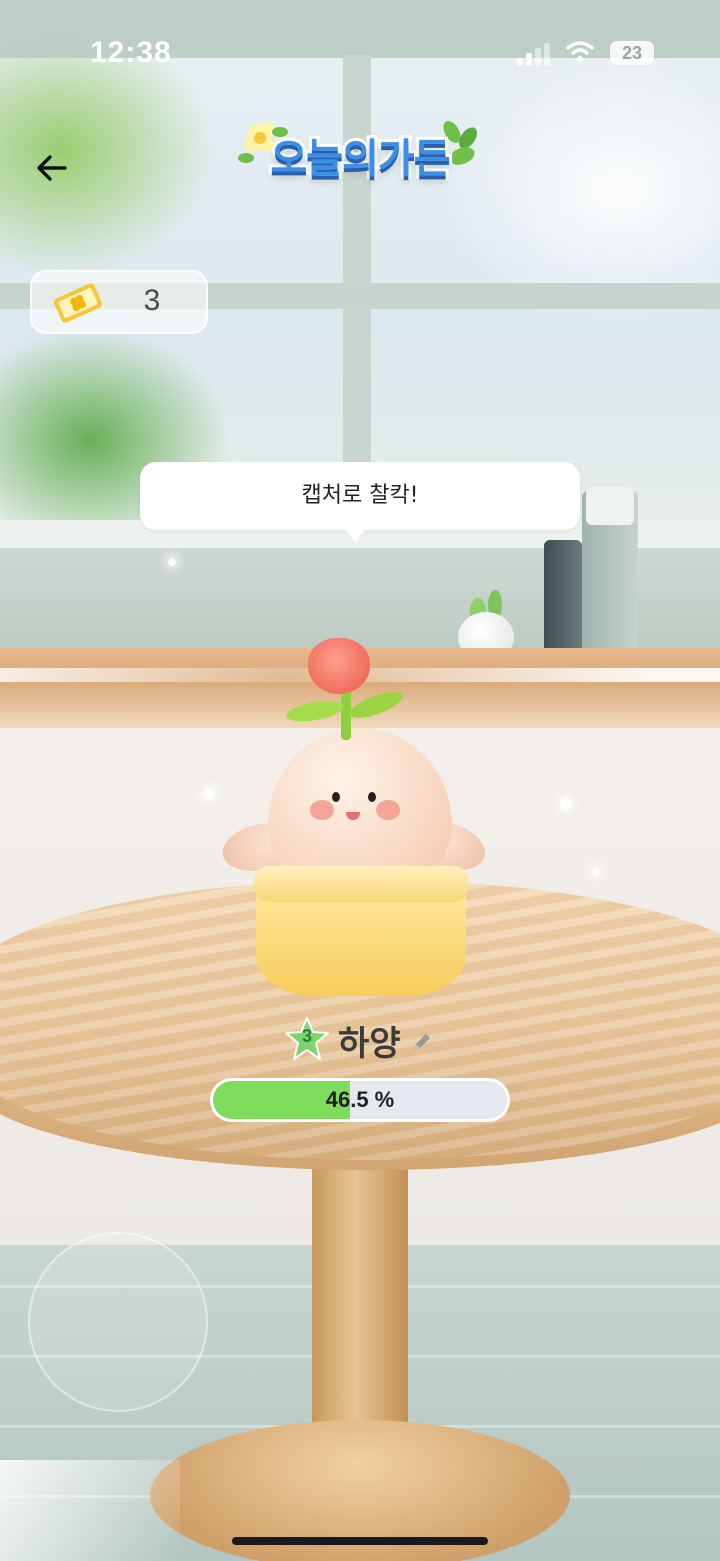 The height and width of the screenshot is (1561, 720). I want to click on growth-progress-bar: 46.5 %, so click(360, 1100).